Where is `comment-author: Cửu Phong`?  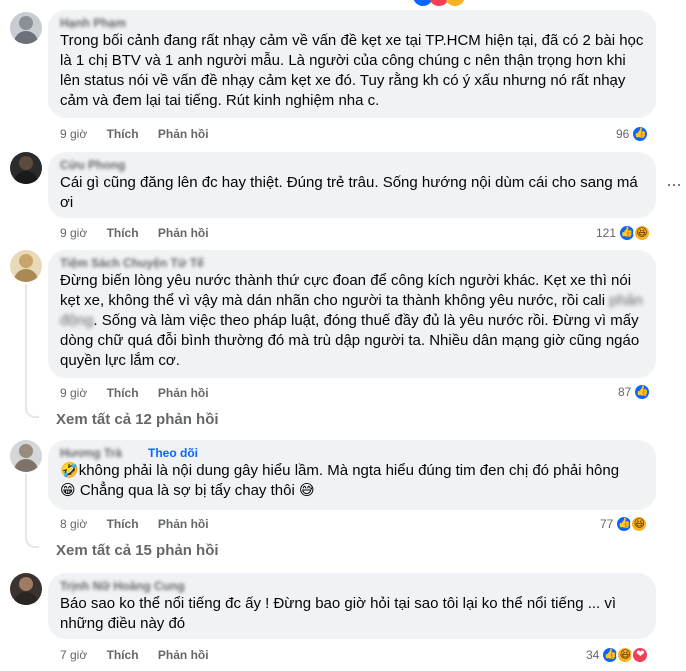
comment-author: Cửu Phong is located at coordinates (352, 165).